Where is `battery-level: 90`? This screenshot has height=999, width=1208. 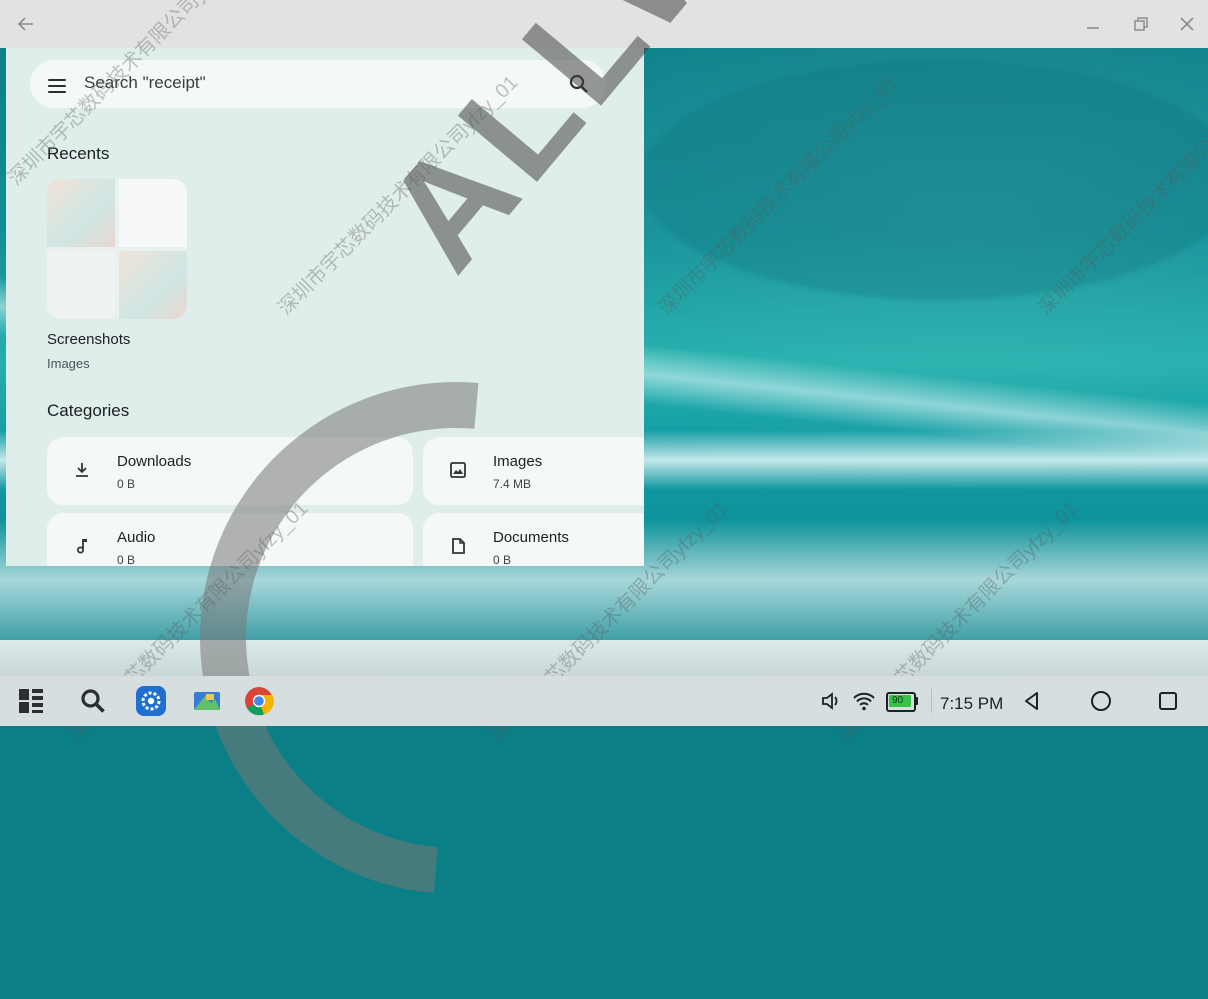
battery-level: 90 is located at coordinates (898, 700).